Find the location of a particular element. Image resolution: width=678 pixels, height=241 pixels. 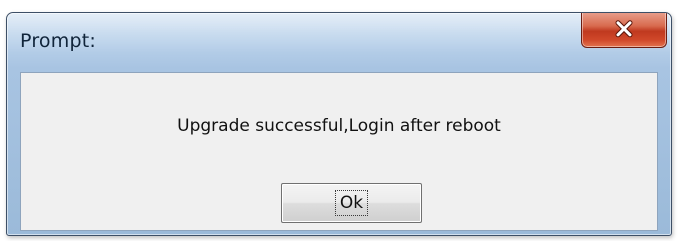

close-icon is located at coordinates (624, 28).